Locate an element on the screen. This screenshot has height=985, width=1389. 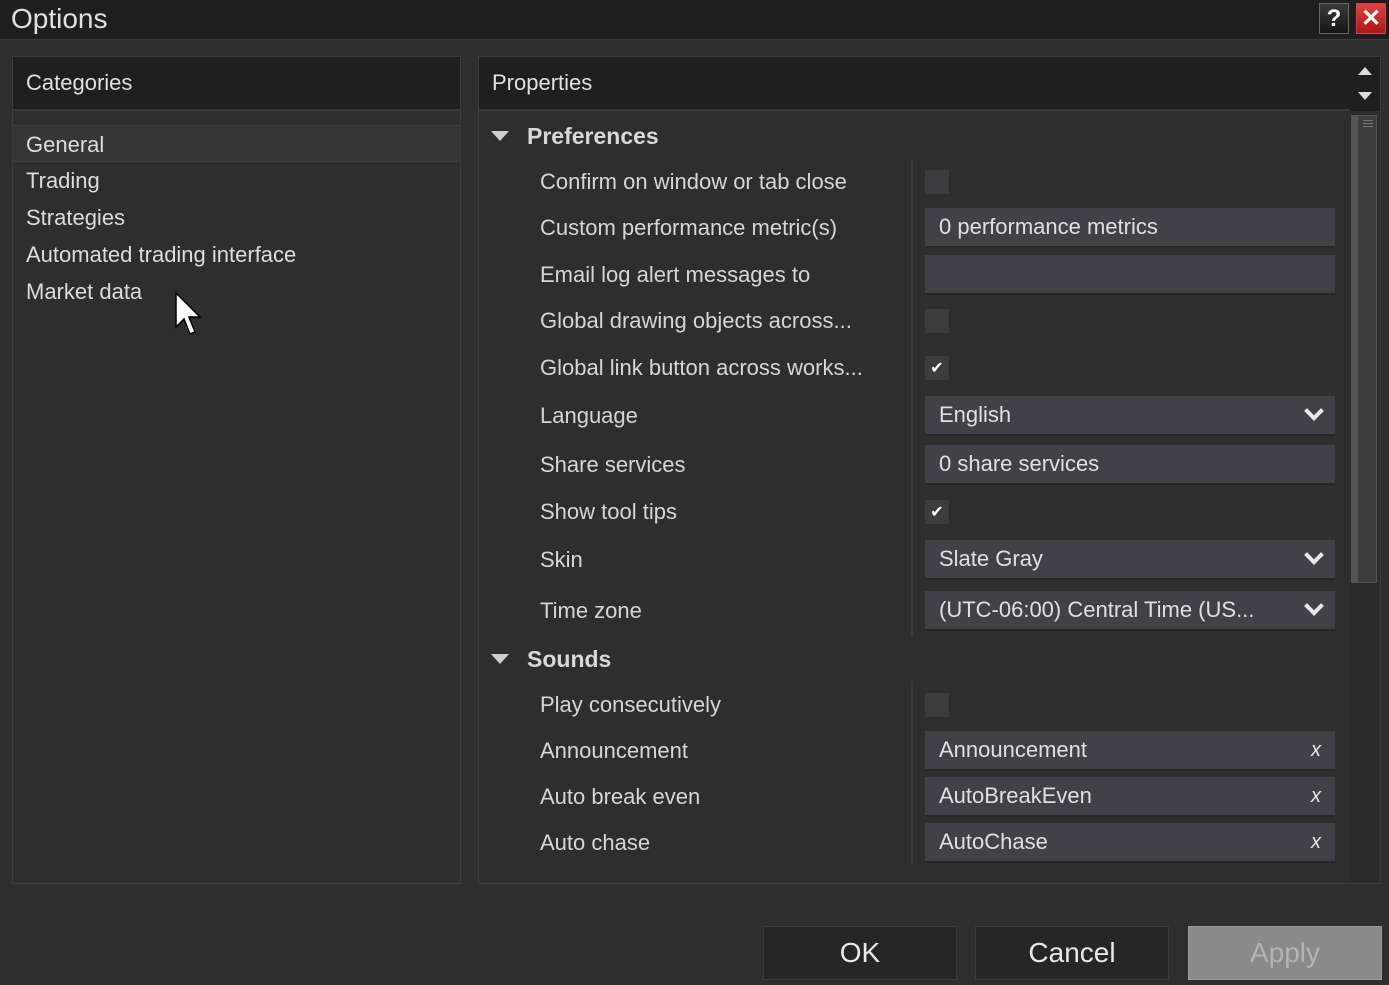
close-button: ✕ is located at coordinates (1371, 18).